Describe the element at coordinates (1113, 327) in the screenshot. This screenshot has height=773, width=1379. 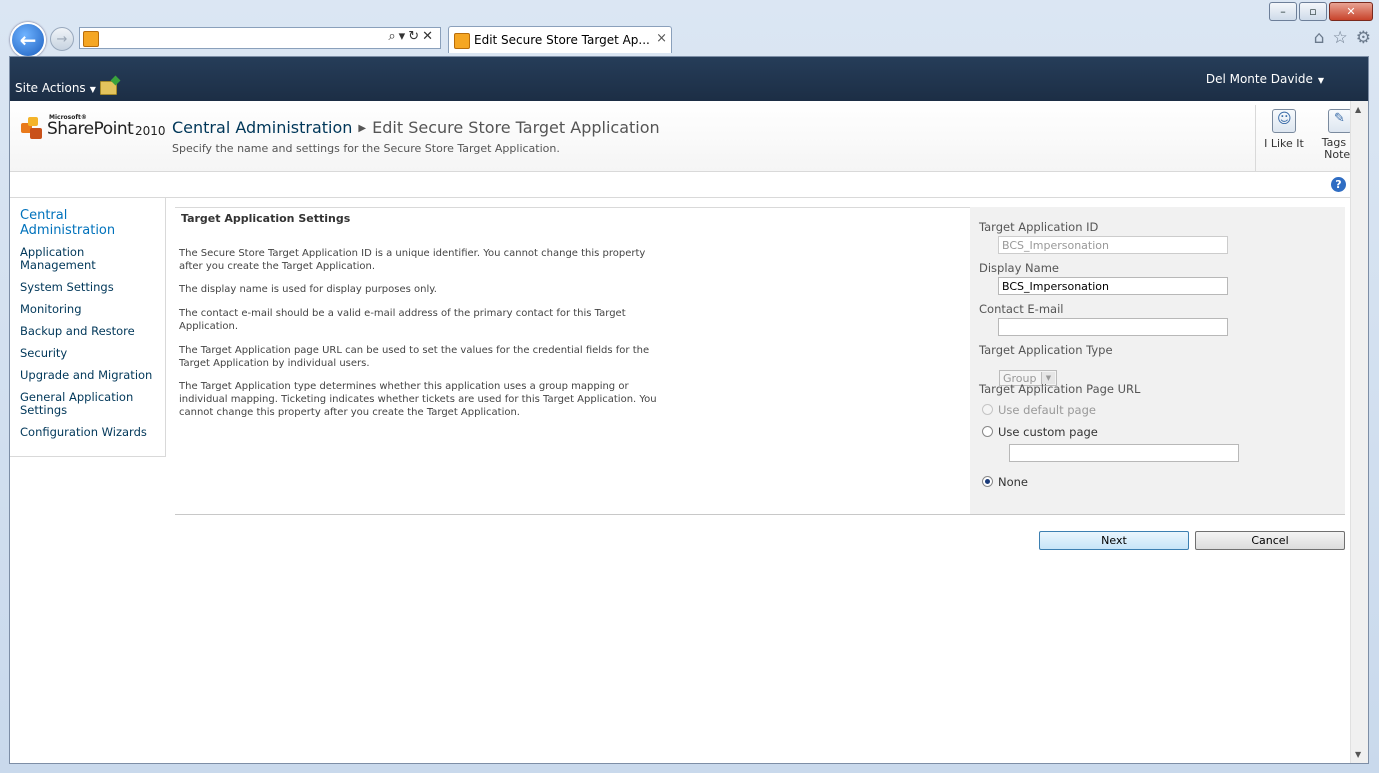
I see `contact-email-field` at that location.